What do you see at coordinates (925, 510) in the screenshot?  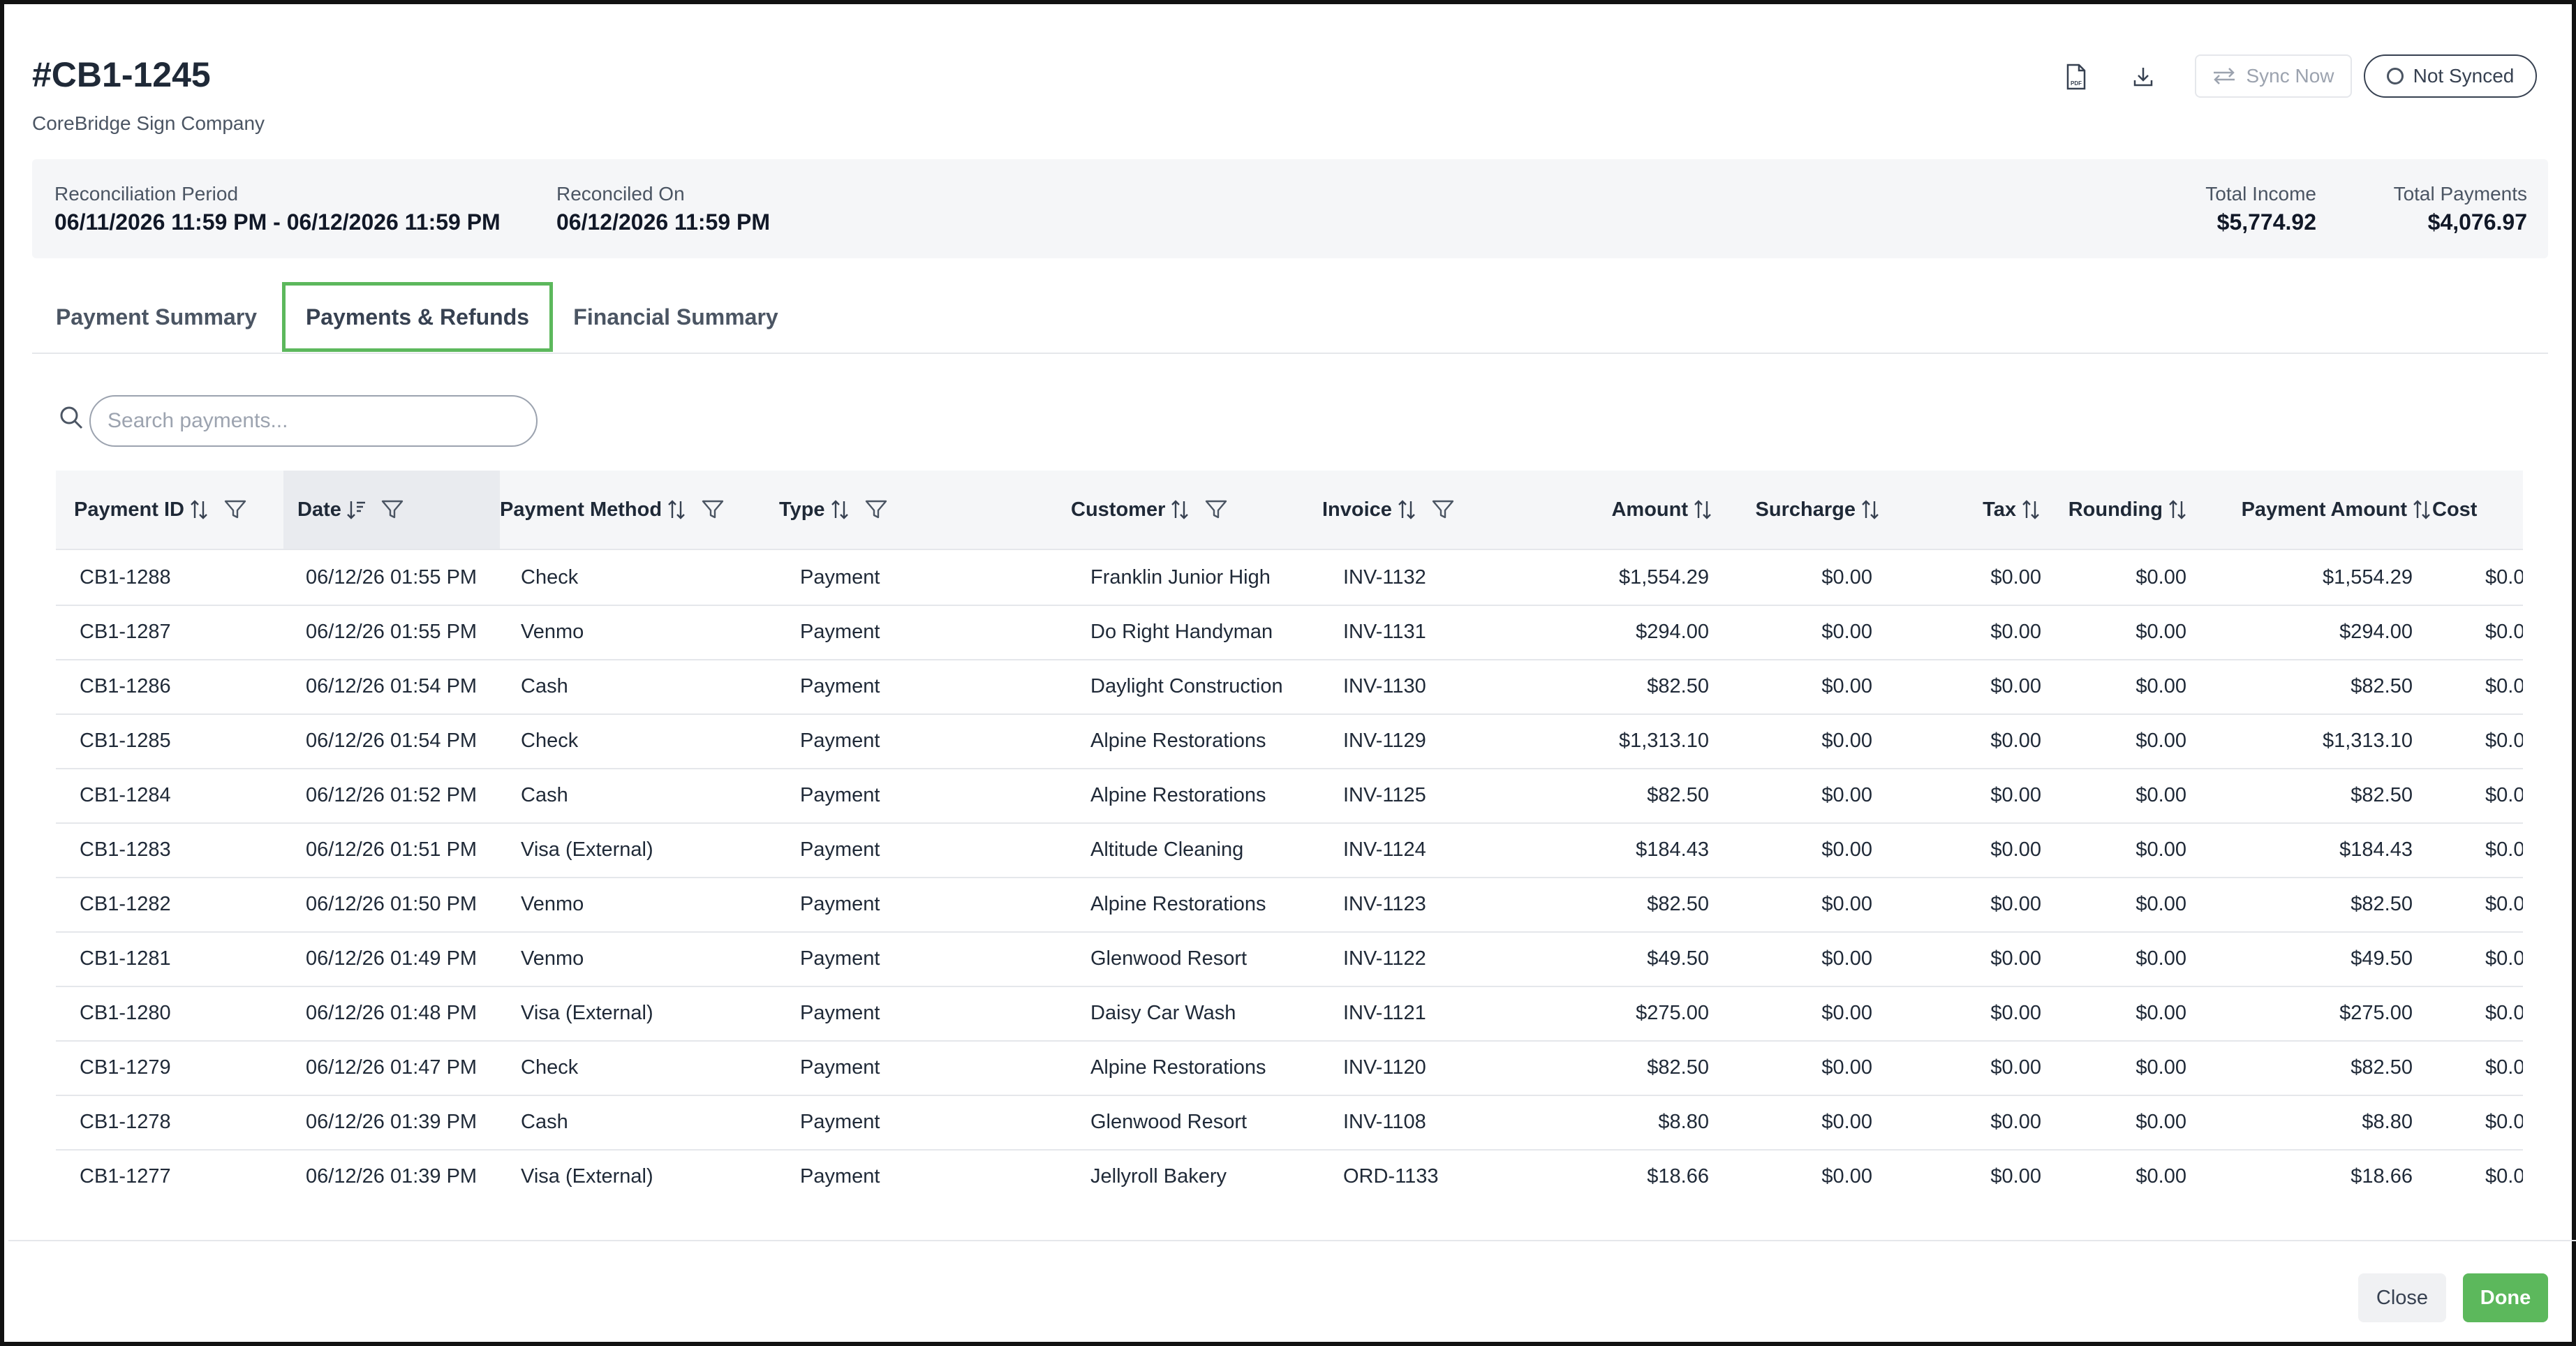 I see `column-header-type: Type` at bounding box center [925, 510].